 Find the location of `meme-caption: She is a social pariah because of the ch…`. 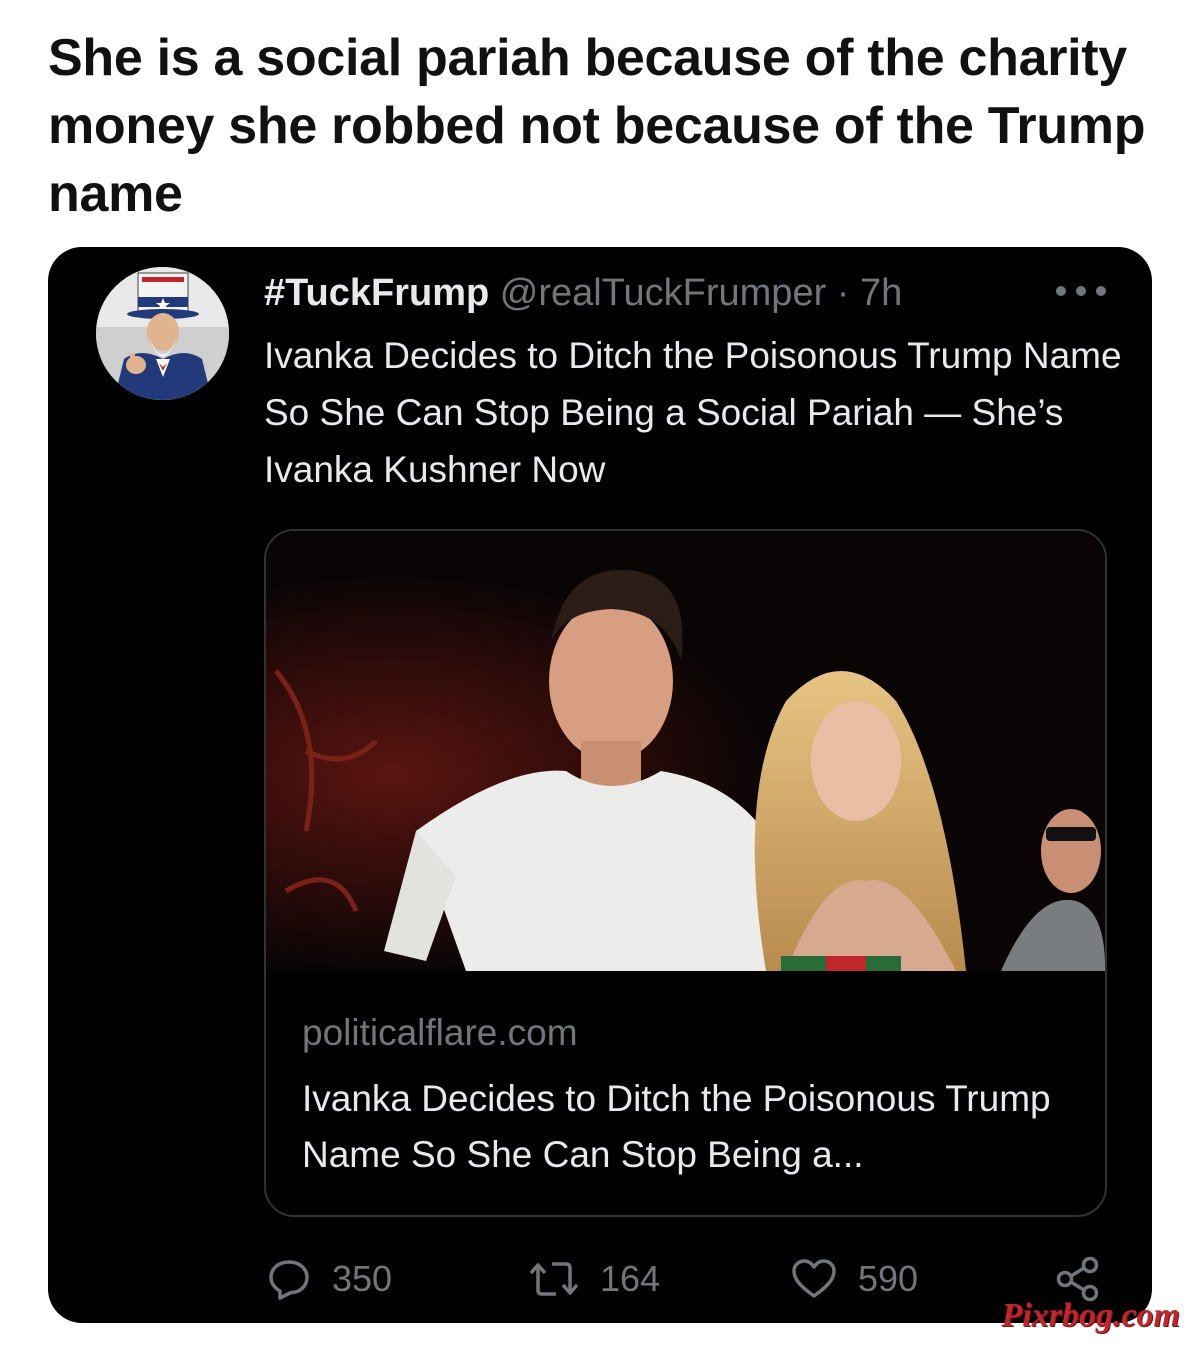

meme-caption: She is a social pariah because of the ch… is located at coordinates (597, 126).